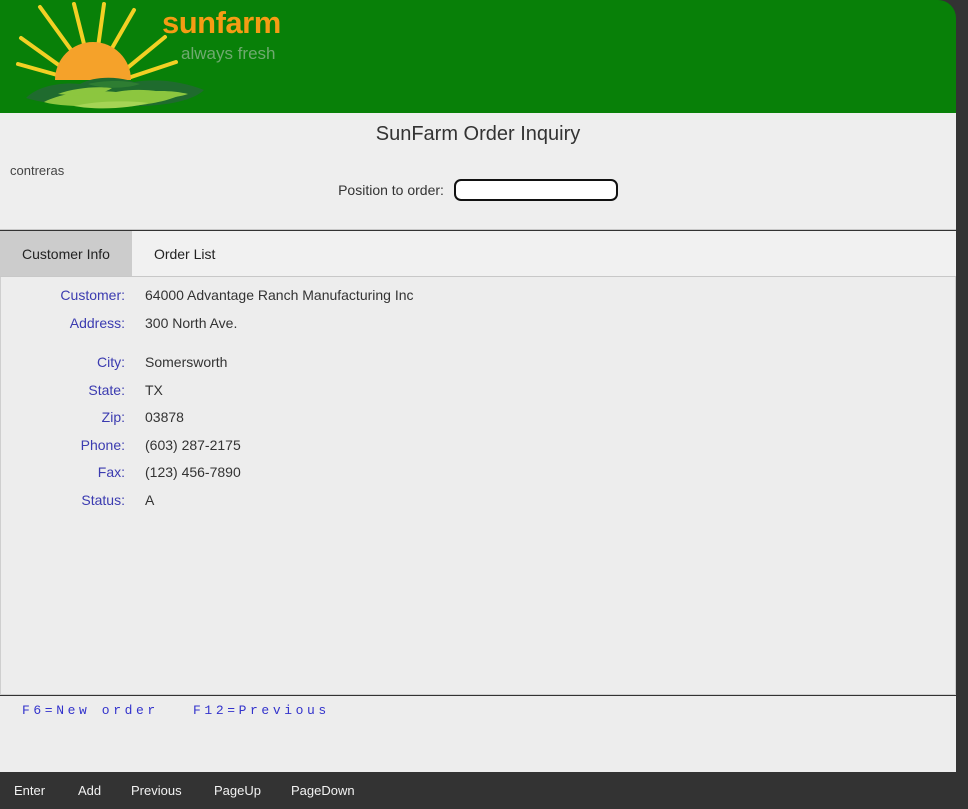 The image size is (968, 809). Describe the element at coordinates (102, 444) in the screenshot. I see `label-phone: Phone:` at that location.